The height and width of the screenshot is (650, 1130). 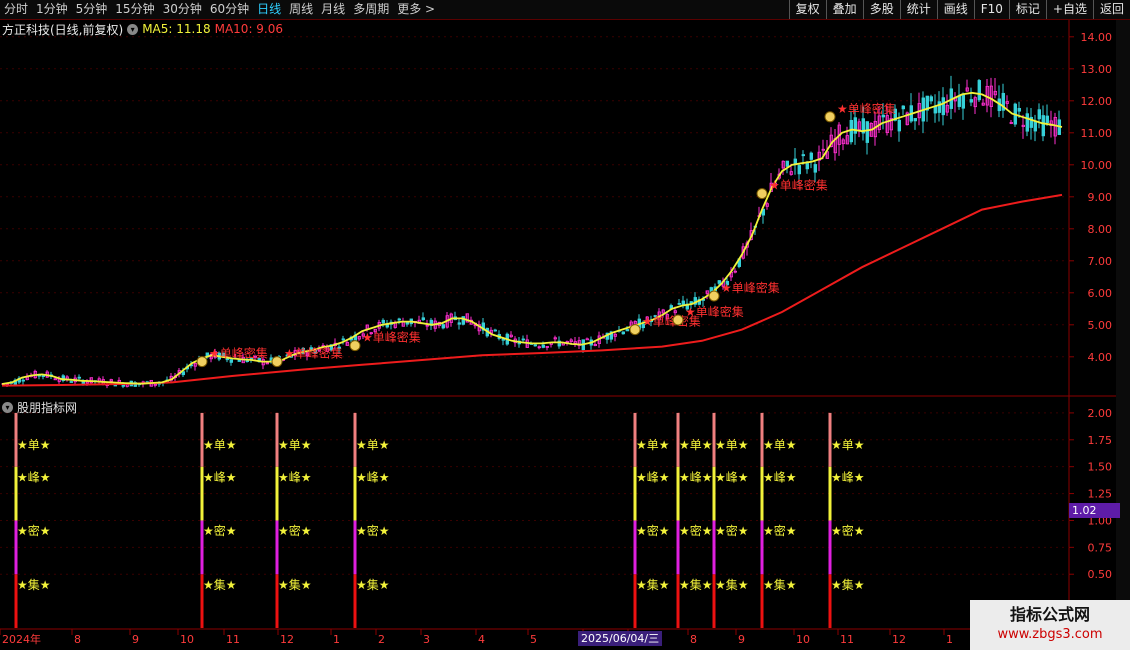 I want to click on x-tick-label: 2024年, so click(x=21, y=639).